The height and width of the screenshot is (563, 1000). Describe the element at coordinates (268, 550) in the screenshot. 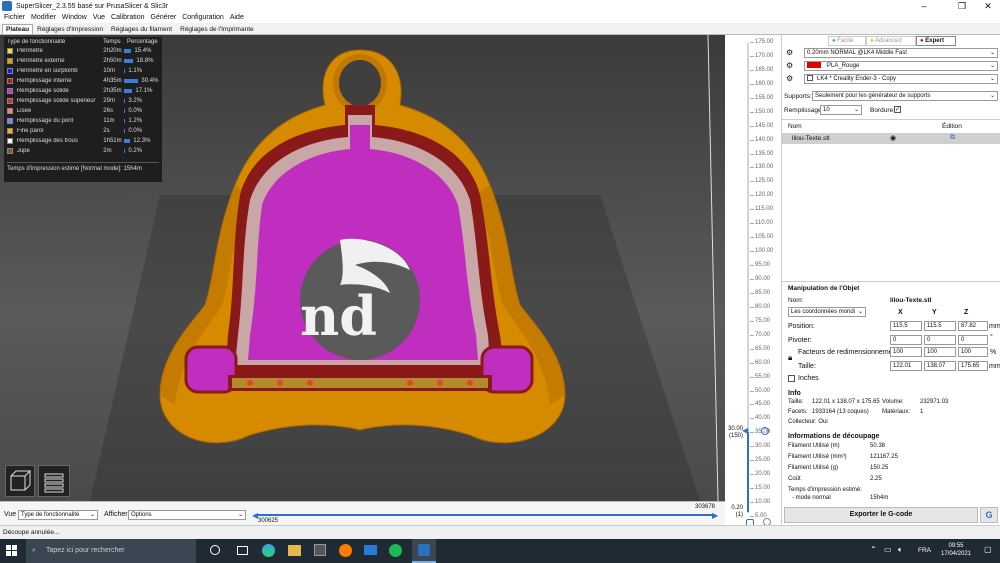

I see `edge-icon` at that location.